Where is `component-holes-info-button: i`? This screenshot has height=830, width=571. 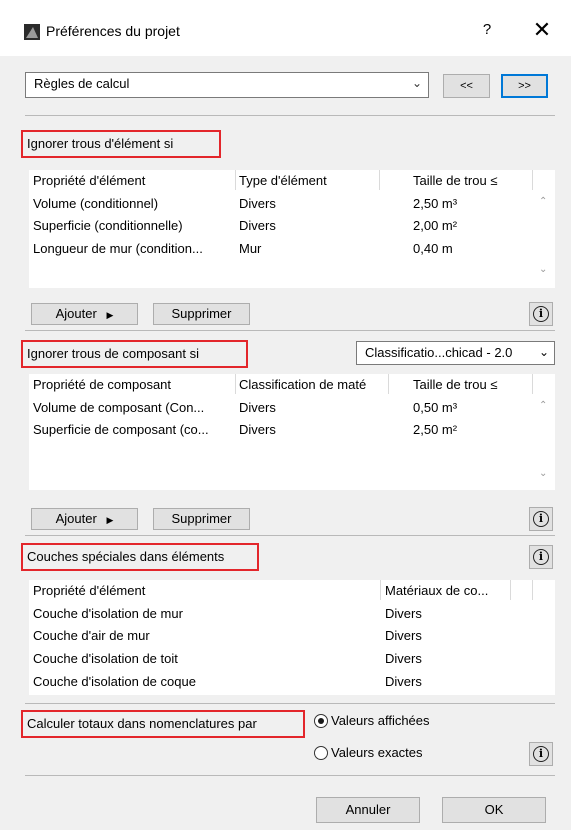 component-holes-info-button: i is located at coordinates (541, 519).